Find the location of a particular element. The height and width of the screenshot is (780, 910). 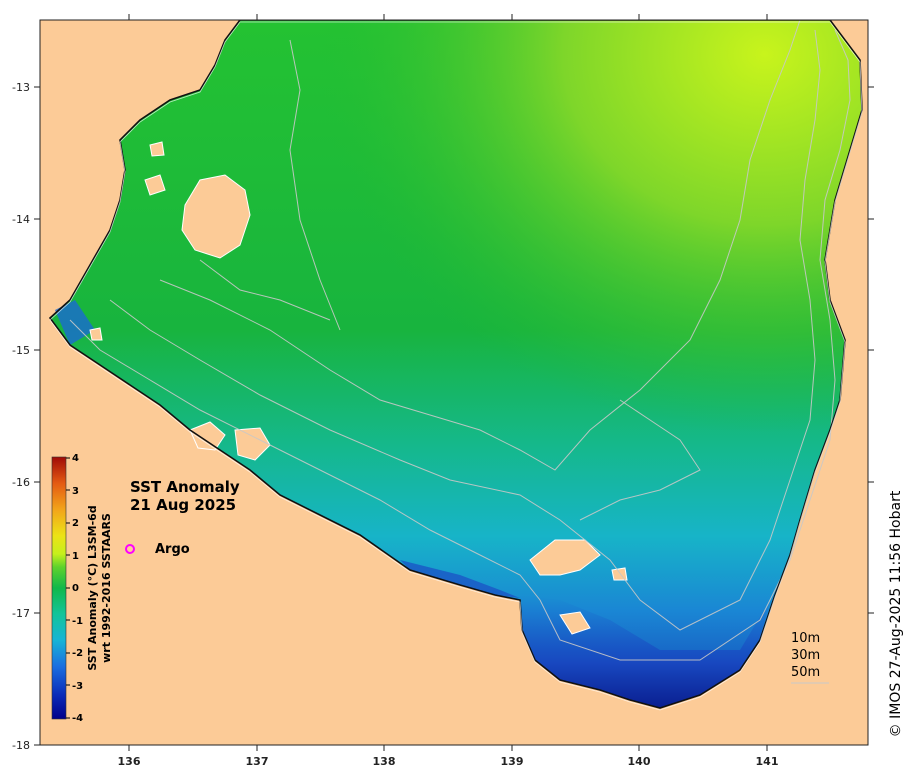

cb-tick-3: 3 is located at coordinates (75, 491).